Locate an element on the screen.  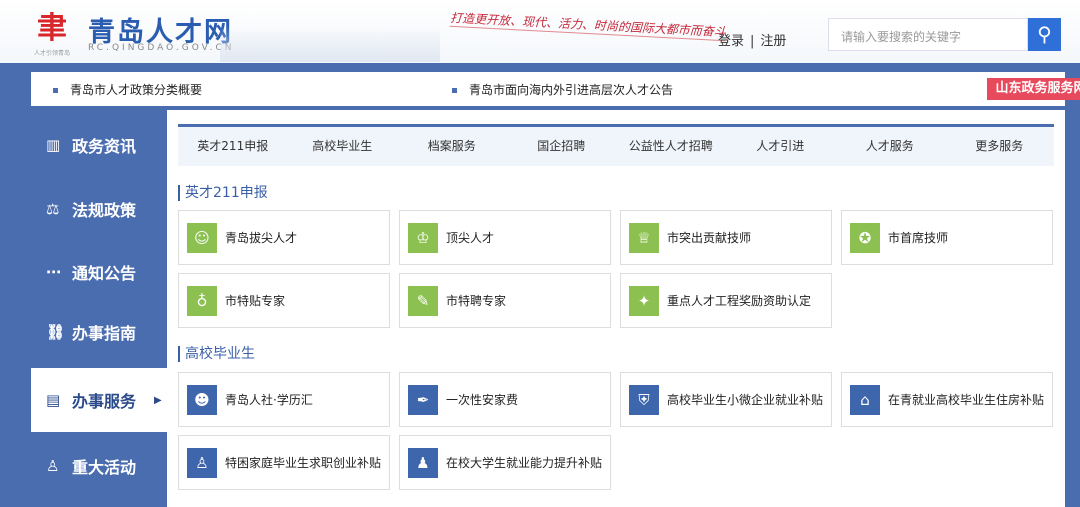
service-card: ♟ 在校大学生就业能力提升补贴 is located at coordinates (505, 462).